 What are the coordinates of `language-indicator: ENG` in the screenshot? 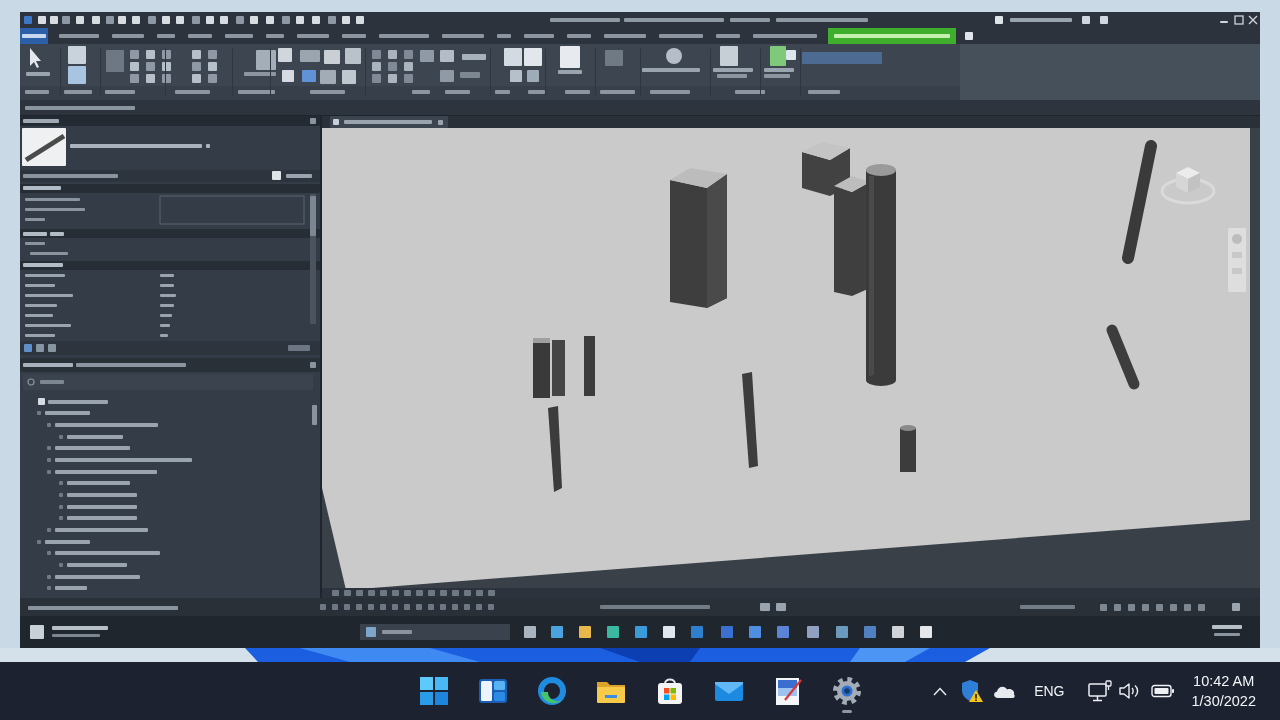 It's located at (1049, 691).